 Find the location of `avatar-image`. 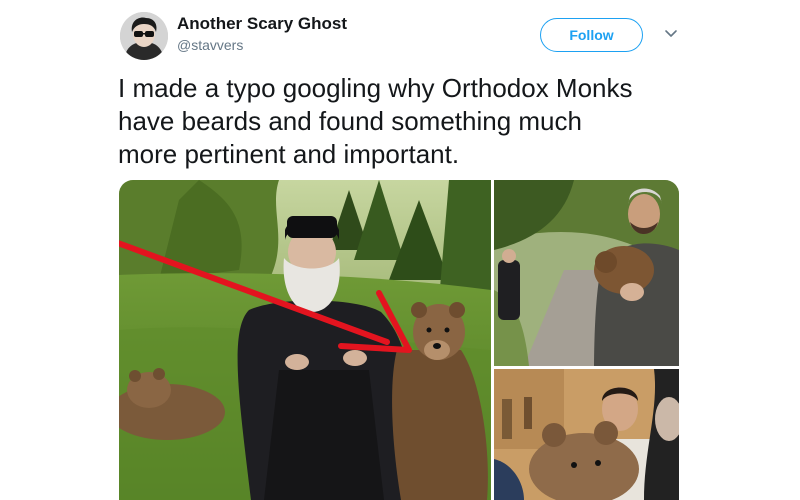

avatar-image is located at coordinates (144, 36).